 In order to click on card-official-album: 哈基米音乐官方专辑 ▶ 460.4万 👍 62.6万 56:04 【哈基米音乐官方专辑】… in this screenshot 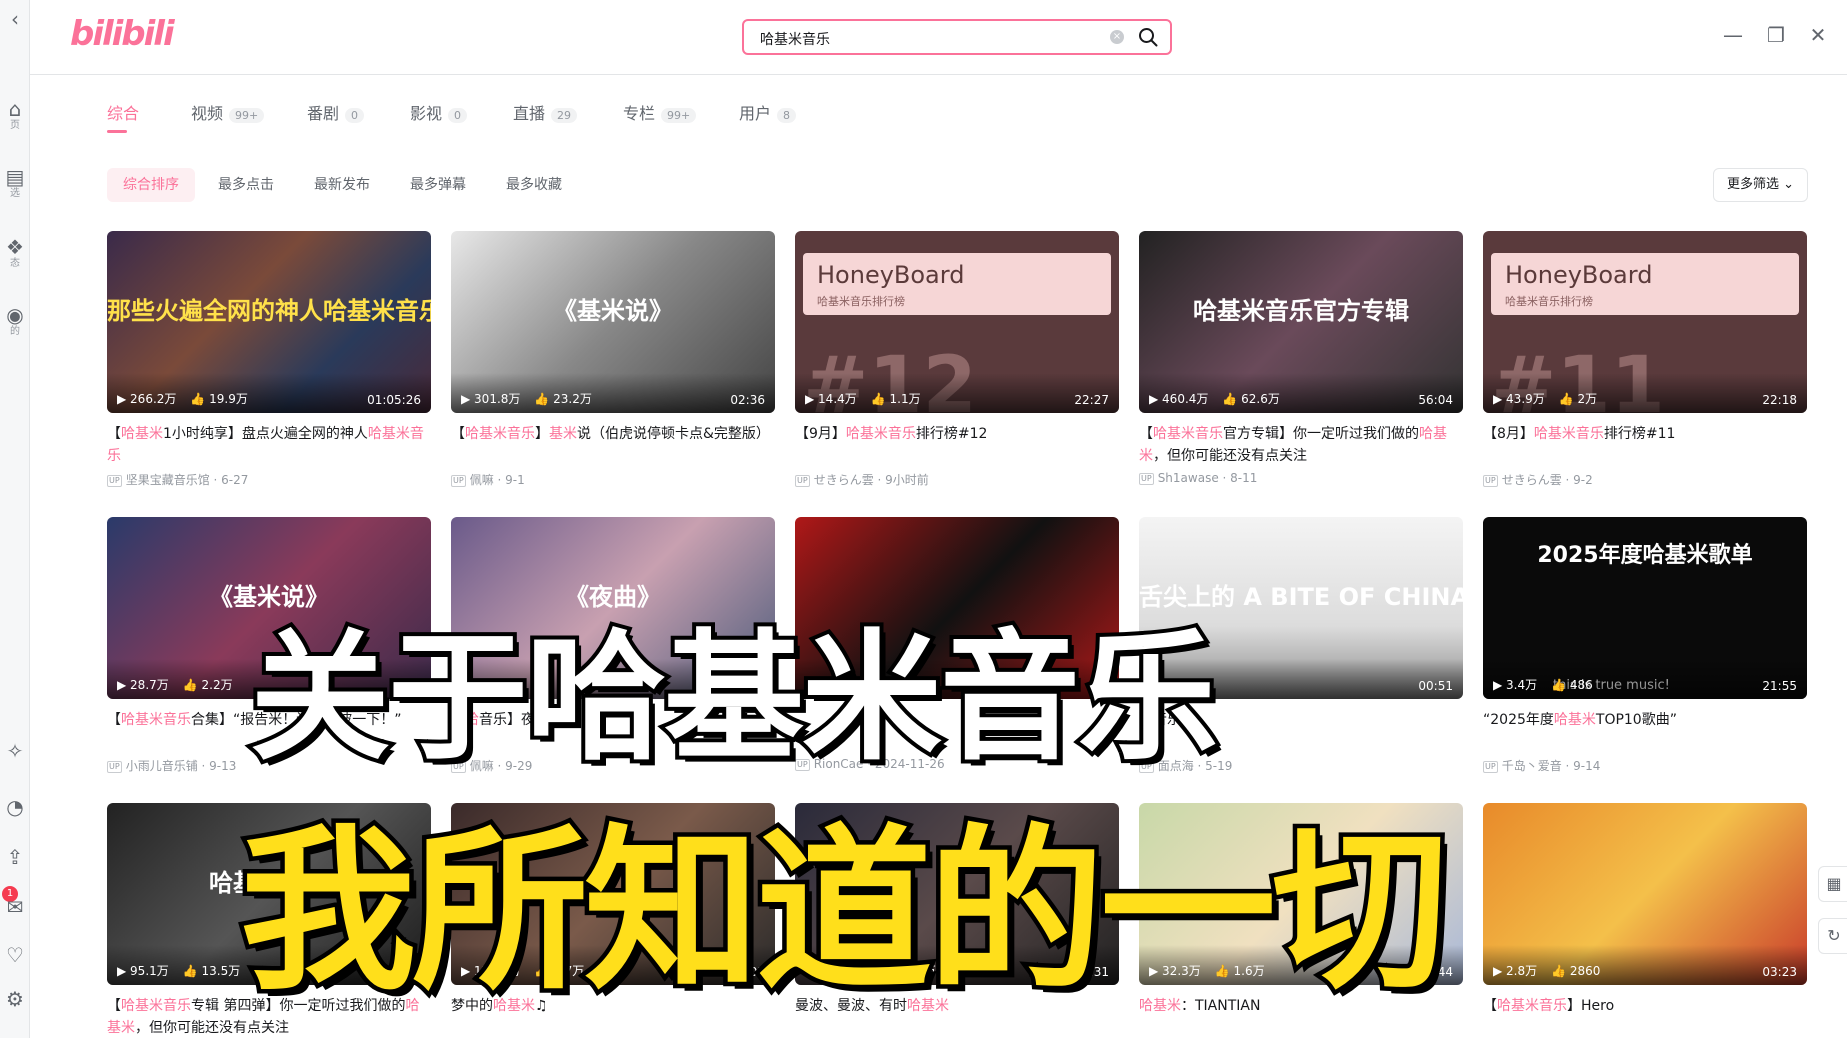, I will do `click(1301, 358)`.